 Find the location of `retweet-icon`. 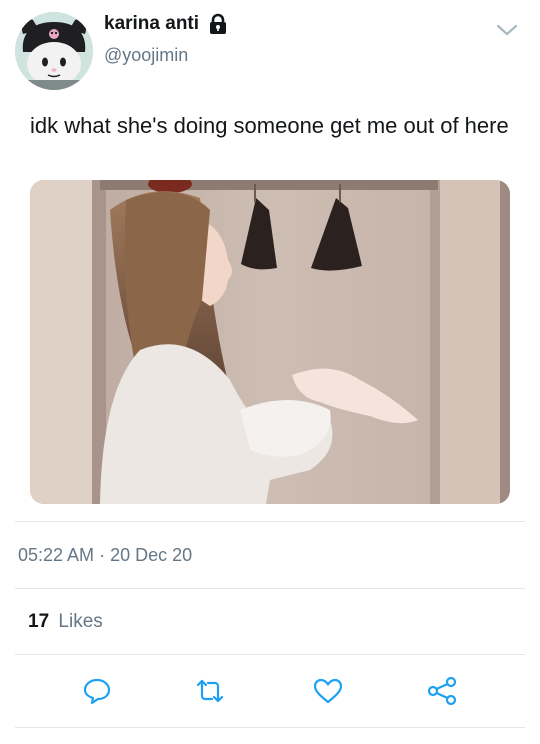

retweet-icon is located at coordinates (210, 691).